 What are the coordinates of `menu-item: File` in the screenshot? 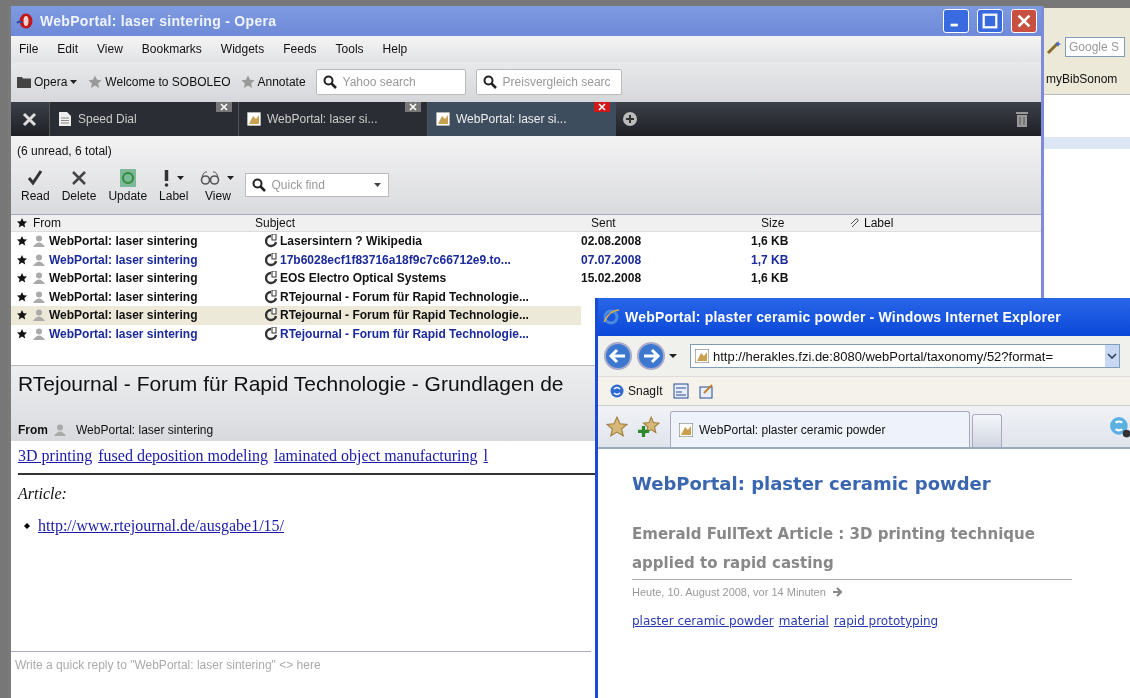 It's located at (29, 49).